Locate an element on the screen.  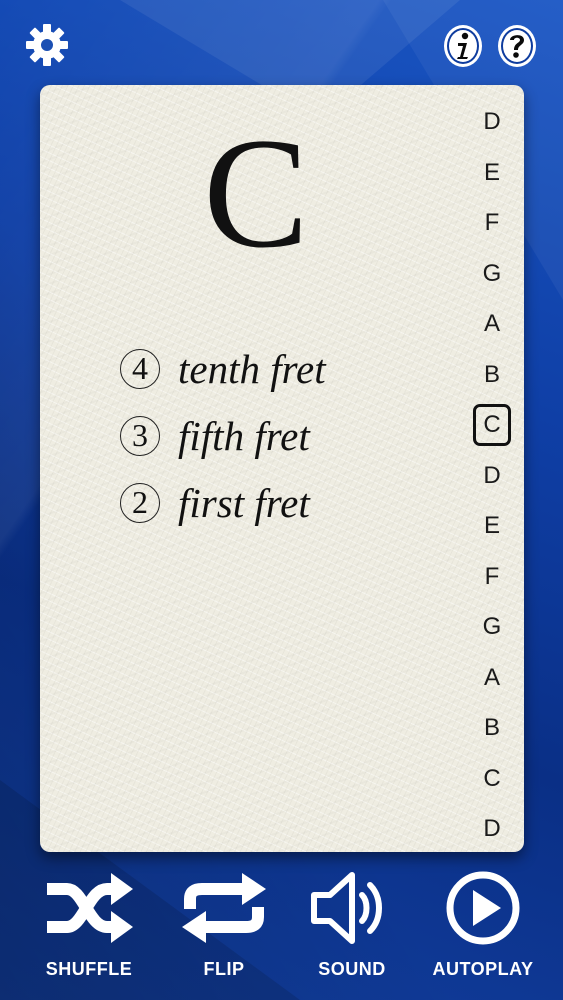
fret-positions: 4 tenth fret 3 fifth fret 2 first fret is located at coordinates (223, 435).